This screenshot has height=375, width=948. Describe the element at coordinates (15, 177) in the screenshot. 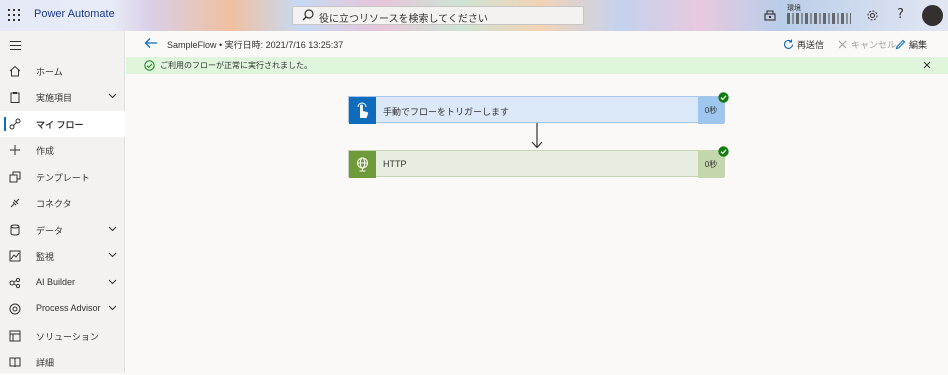

I see `template-icon` at that location.